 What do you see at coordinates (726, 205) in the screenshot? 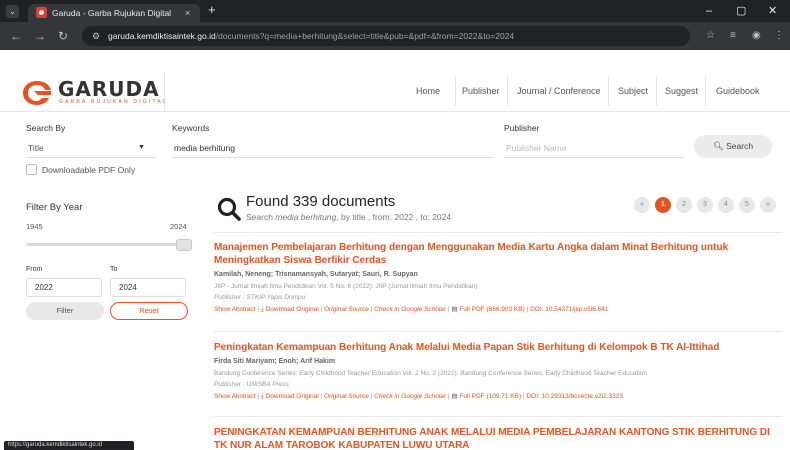
I see `page-4: 4` at bounding box center [726, 205].